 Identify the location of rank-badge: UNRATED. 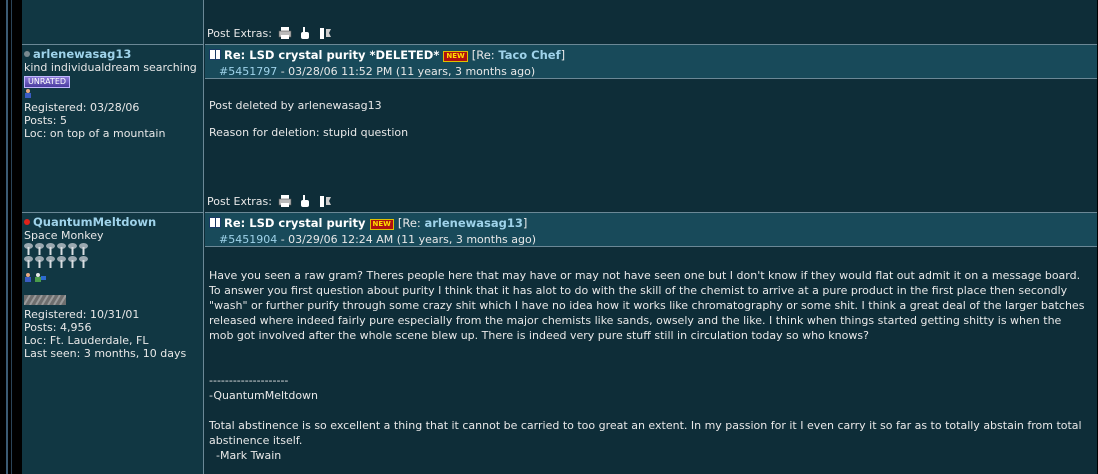
(47, 82).